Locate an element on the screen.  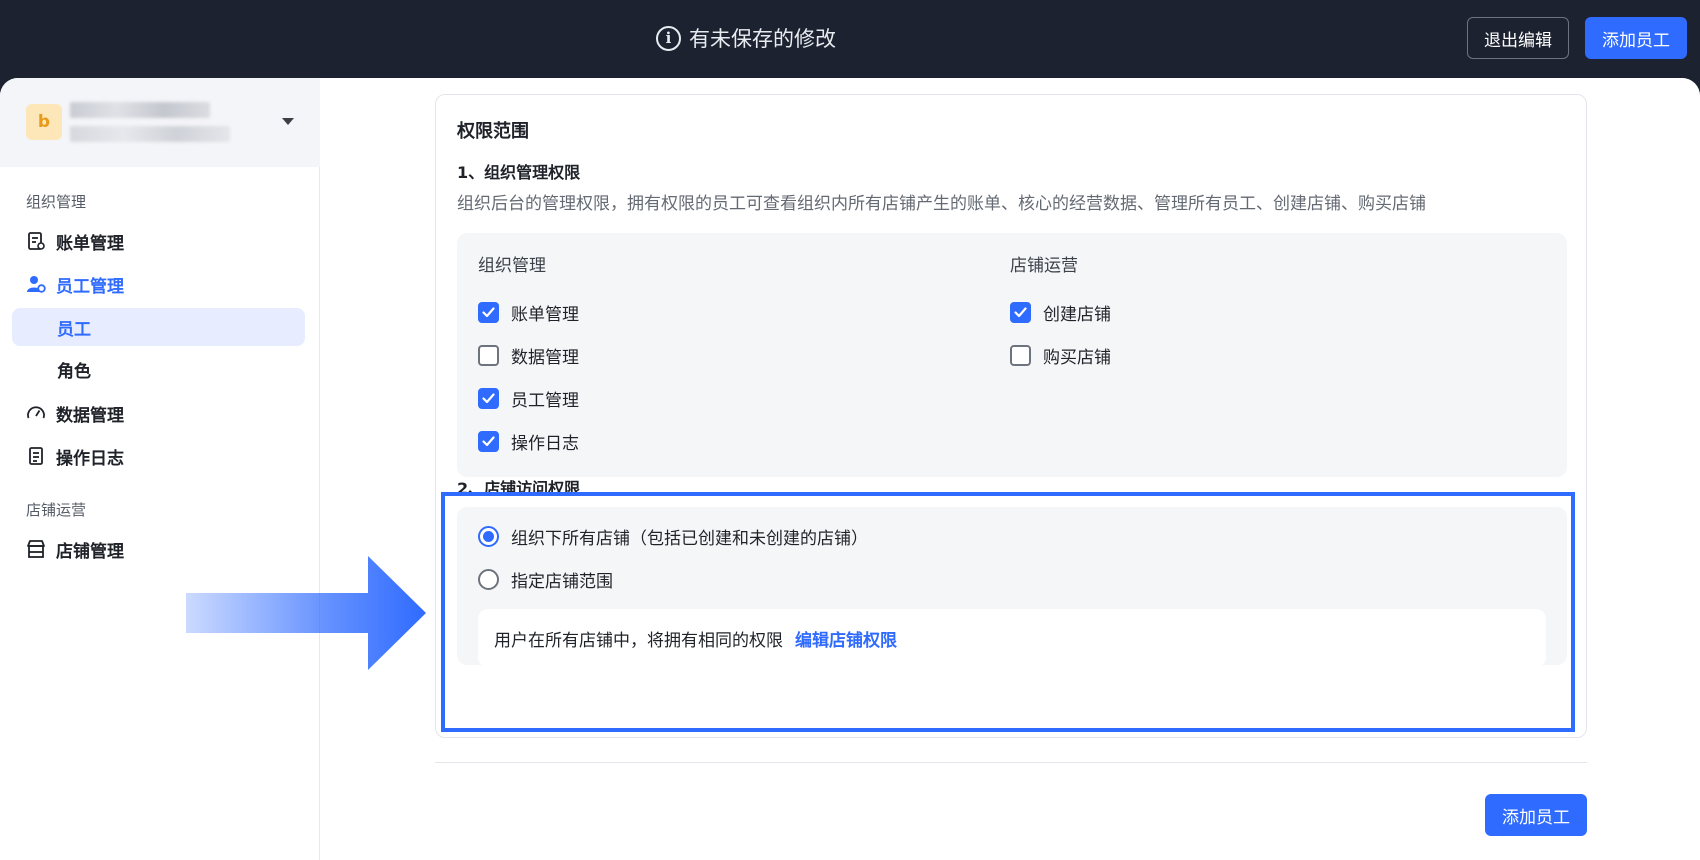
org-subtitle-redacted is located at coordinates (150, 134).